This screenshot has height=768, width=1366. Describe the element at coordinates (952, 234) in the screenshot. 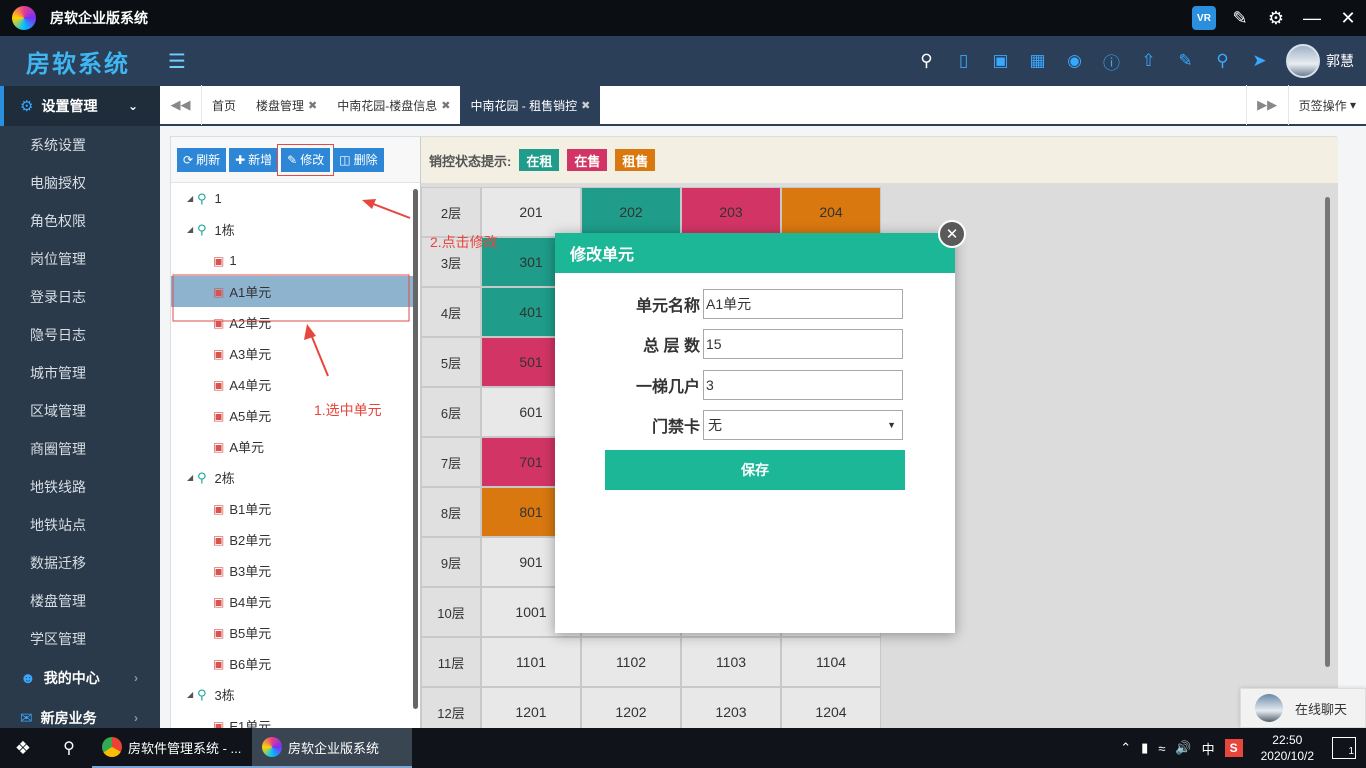

I see `close-dialog-icon: ✕` at that location.